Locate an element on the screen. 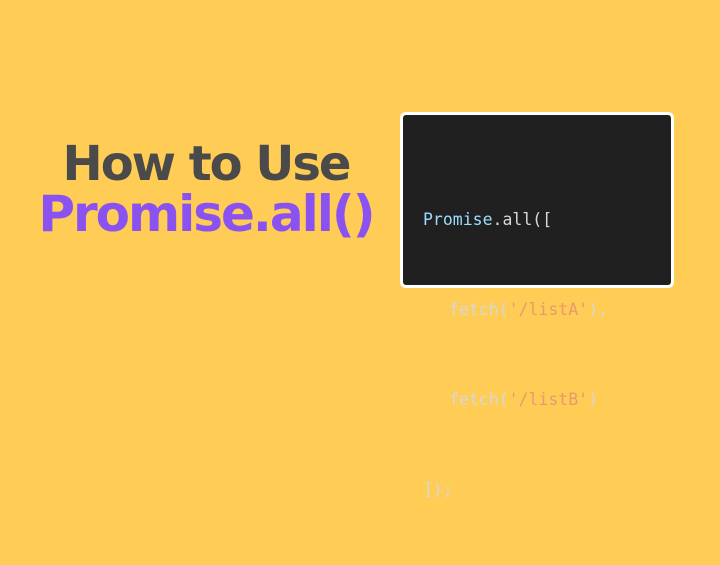  code-token-paren-open: ( is located at coordinates (503, 309).